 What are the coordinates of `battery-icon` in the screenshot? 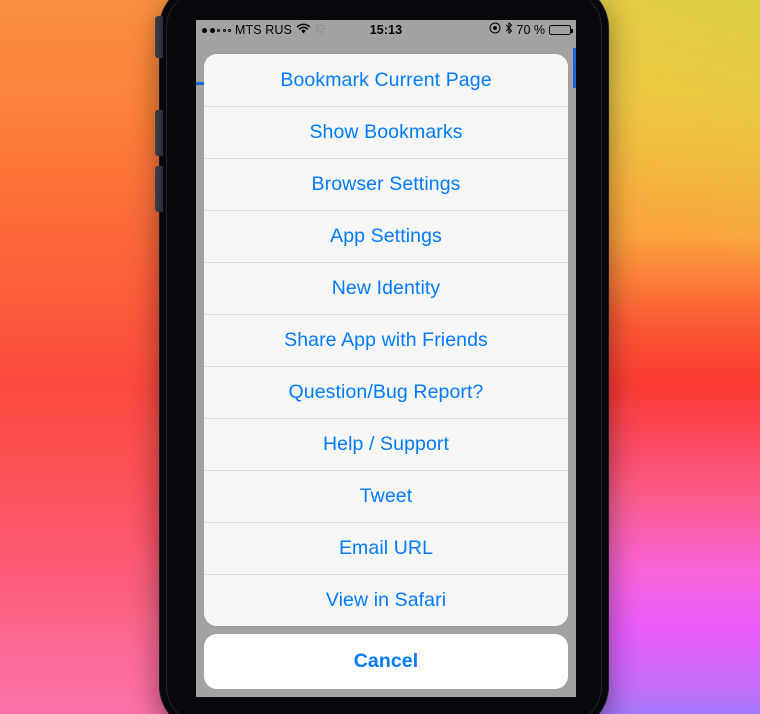 It's located at (561, 30).